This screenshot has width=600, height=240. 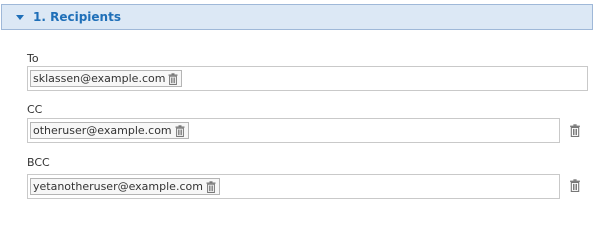 I want to click on cc-field: otheruser@example.com, so click(x=293, y=130).